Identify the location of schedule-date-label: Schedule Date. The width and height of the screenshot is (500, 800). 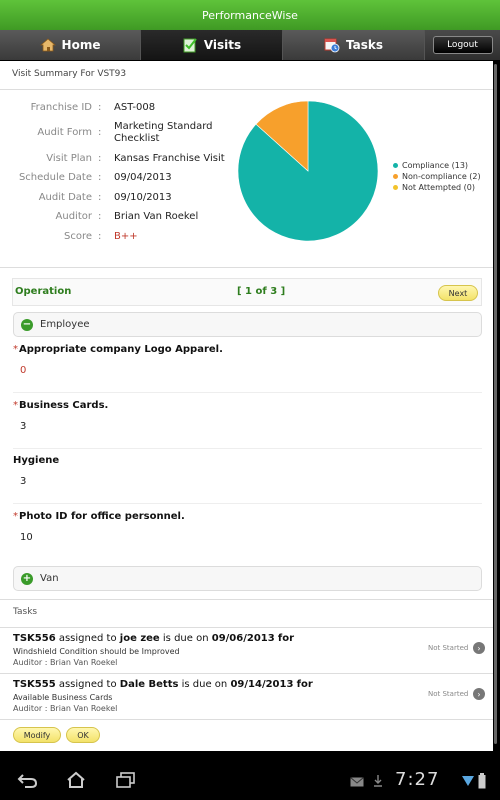
(55, 177).